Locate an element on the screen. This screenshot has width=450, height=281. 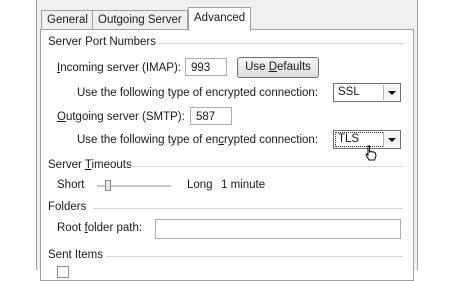
outgoing-server-label: Outgoing server (SMTP): is located at coordinates (121, 117).